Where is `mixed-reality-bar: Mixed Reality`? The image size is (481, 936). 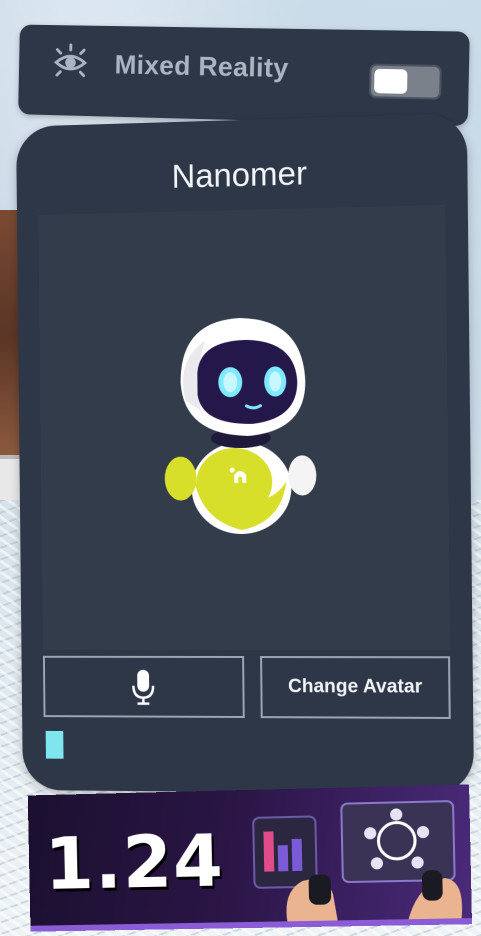
mixed-reality-bar: Mixed Reality is located at coordinates (244, 76).